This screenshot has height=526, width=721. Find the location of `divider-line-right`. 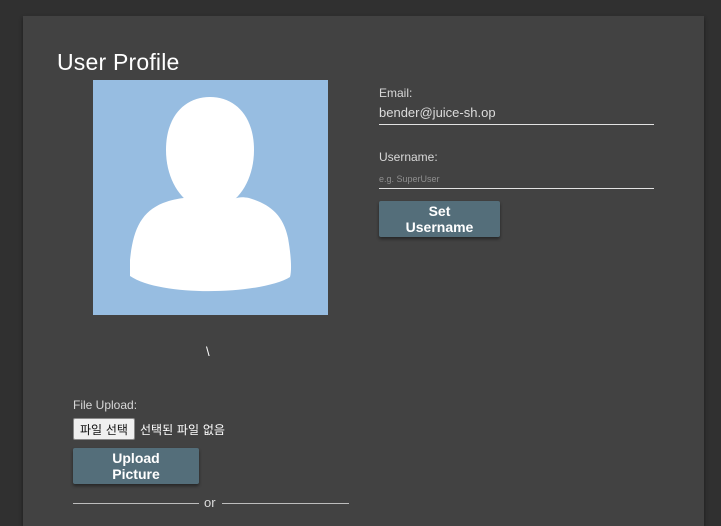

divider-line-right is located at coordinates (285, 503).